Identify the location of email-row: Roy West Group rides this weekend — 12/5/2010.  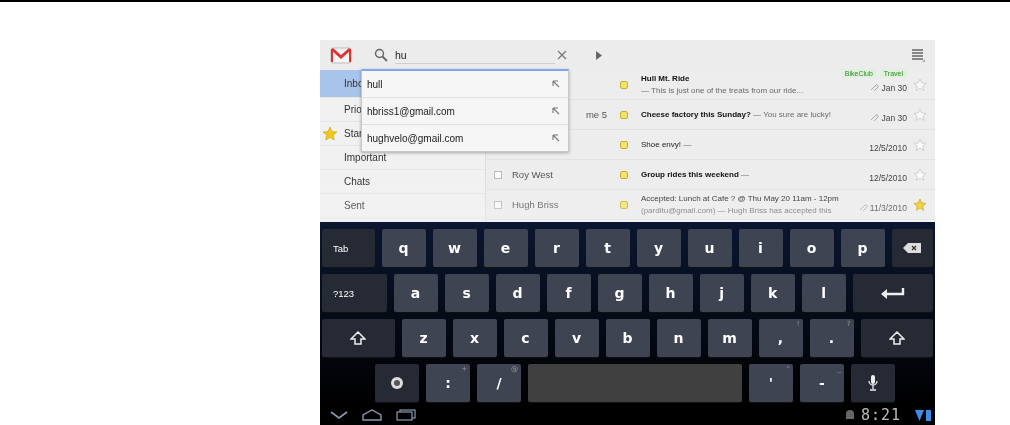
(710, 175).